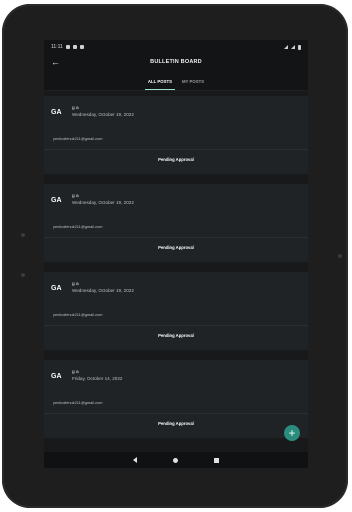  I want to click on tab-my-posts: MY POSTS, so click(193, 84).